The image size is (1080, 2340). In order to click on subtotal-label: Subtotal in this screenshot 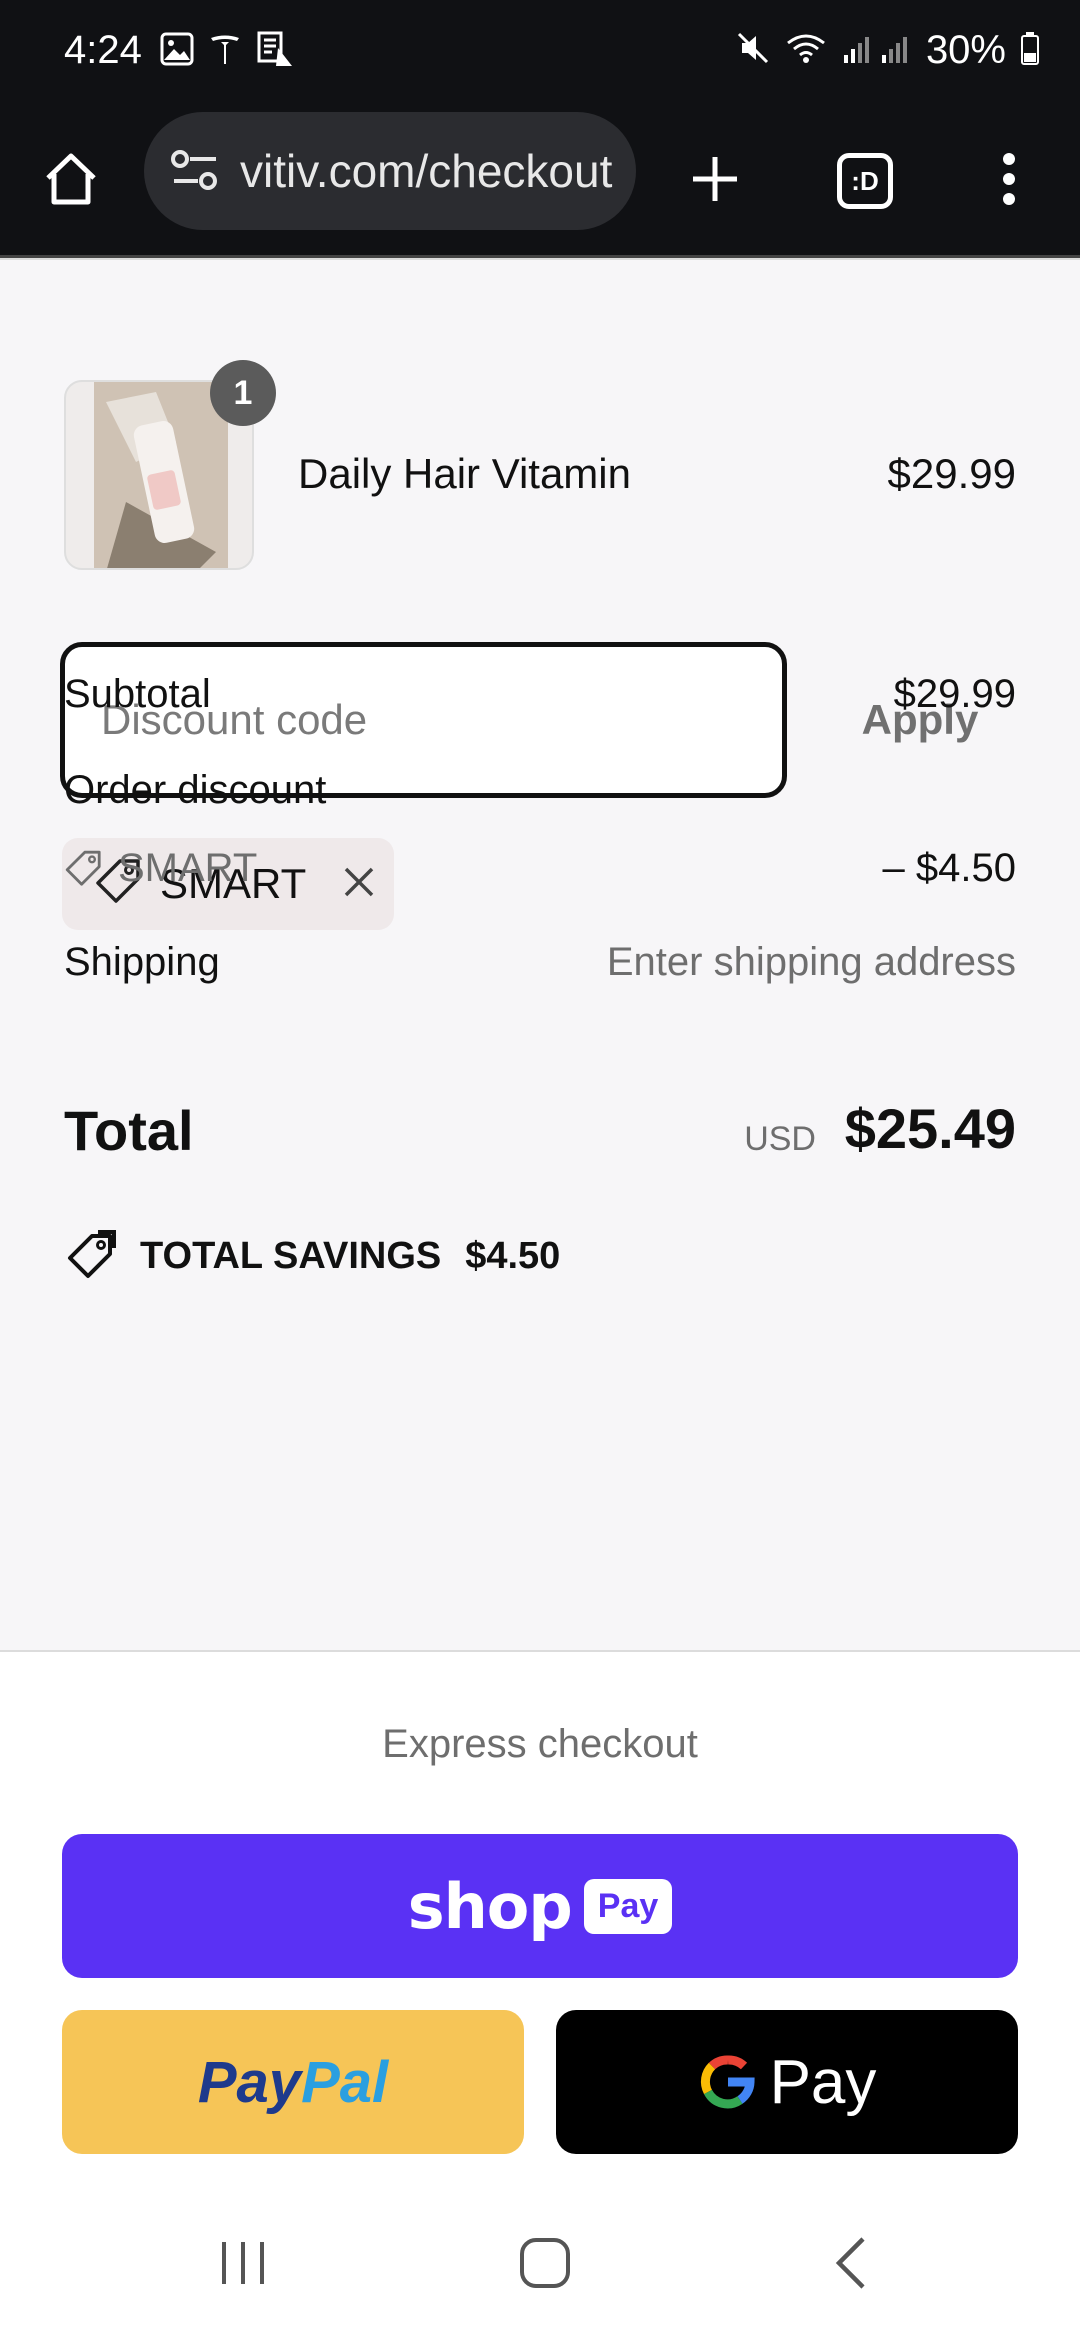, I will do `click(137, 694)`.